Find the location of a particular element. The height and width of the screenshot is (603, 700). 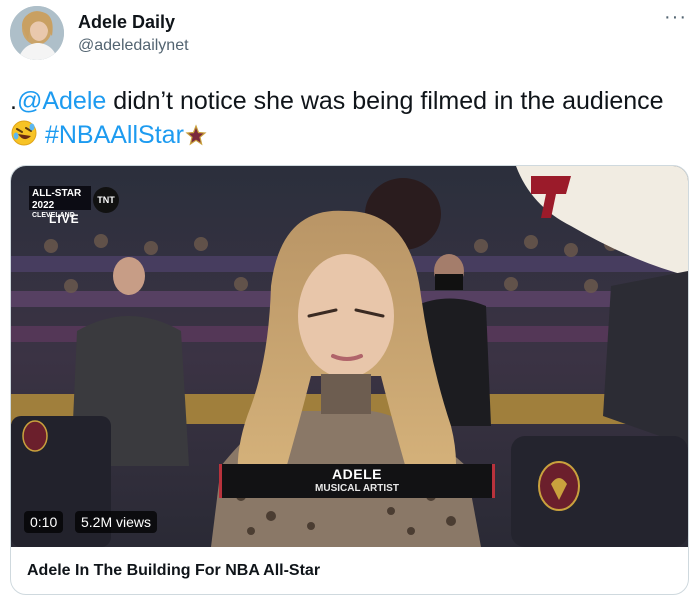

elapsed-time-badge: 0:10 is located at coordinates (44, 522).